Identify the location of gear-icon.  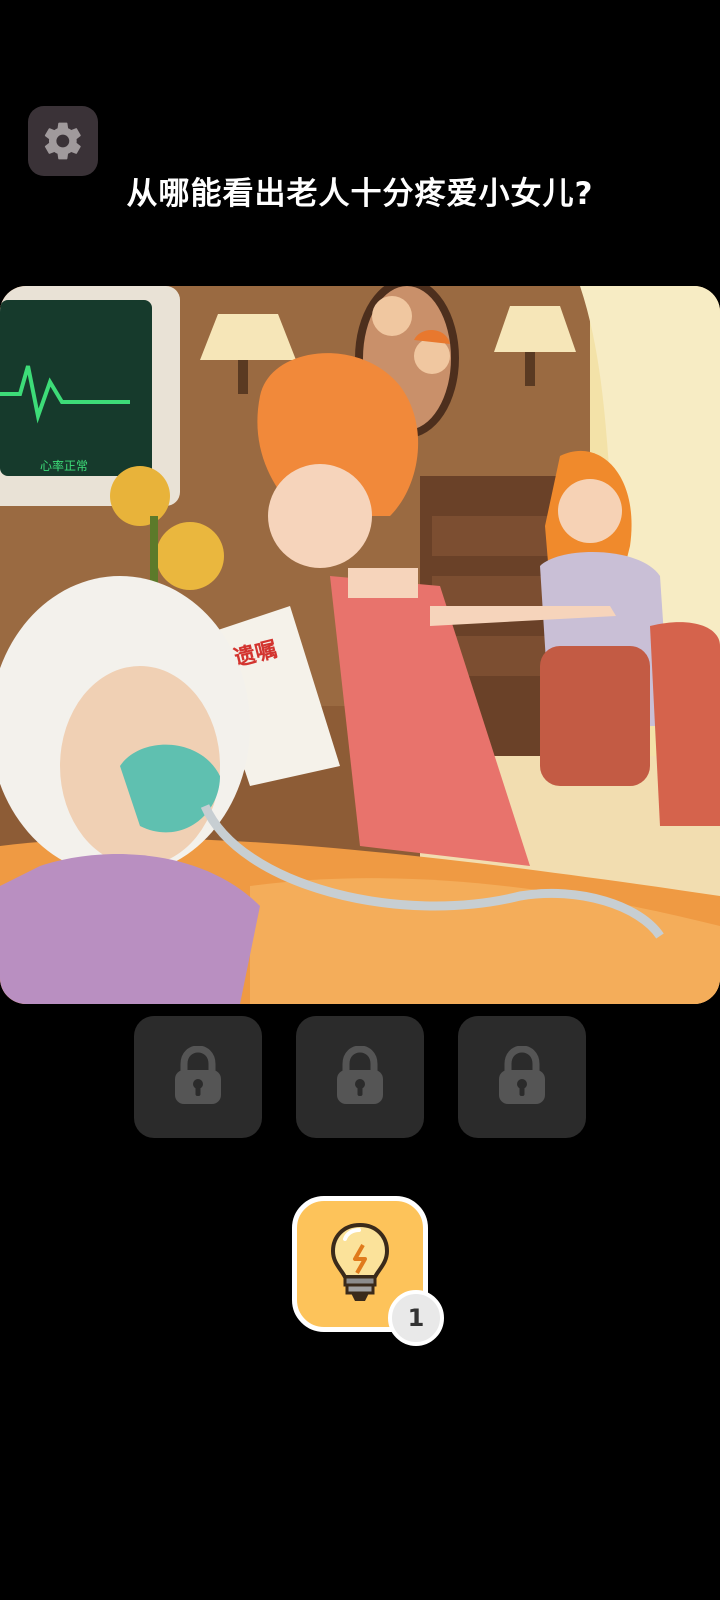
(62, 141).